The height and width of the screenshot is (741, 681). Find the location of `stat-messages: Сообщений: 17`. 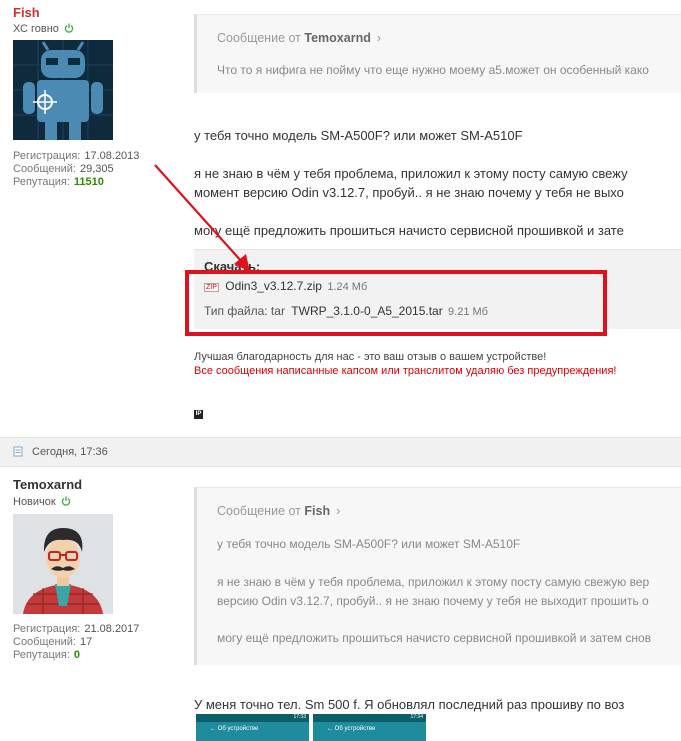

stat-messages: Сообщений: 17 is located at coordinates (53, 642).